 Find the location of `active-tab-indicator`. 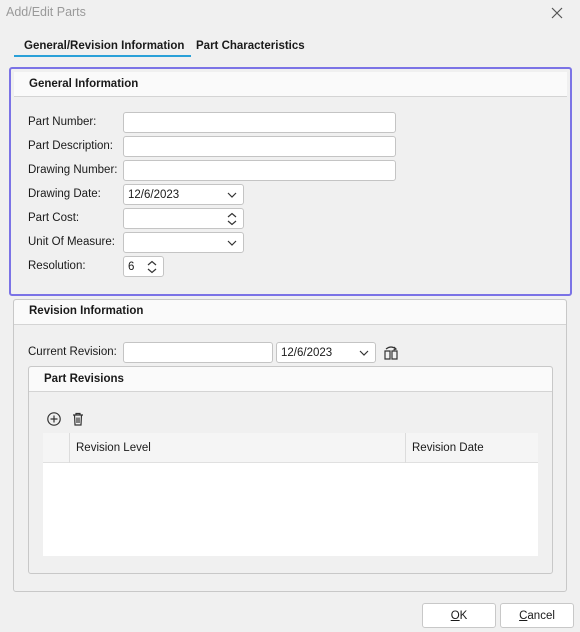

active-tab-indicator is located at coordinates (102, 56).